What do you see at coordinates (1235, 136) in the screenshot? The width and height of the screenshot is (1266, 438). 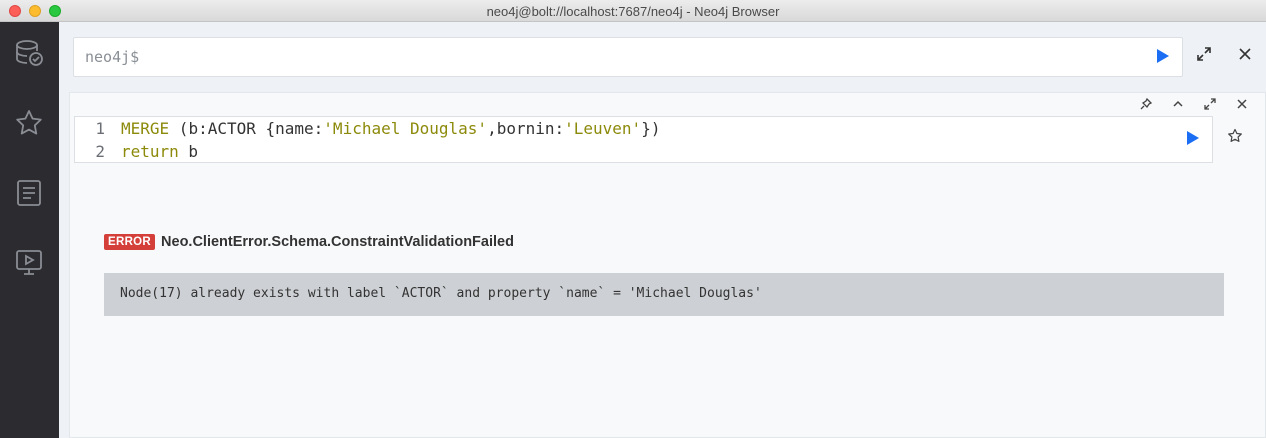 I see `favorite-star-icon` at bounding box center [1235, 136].